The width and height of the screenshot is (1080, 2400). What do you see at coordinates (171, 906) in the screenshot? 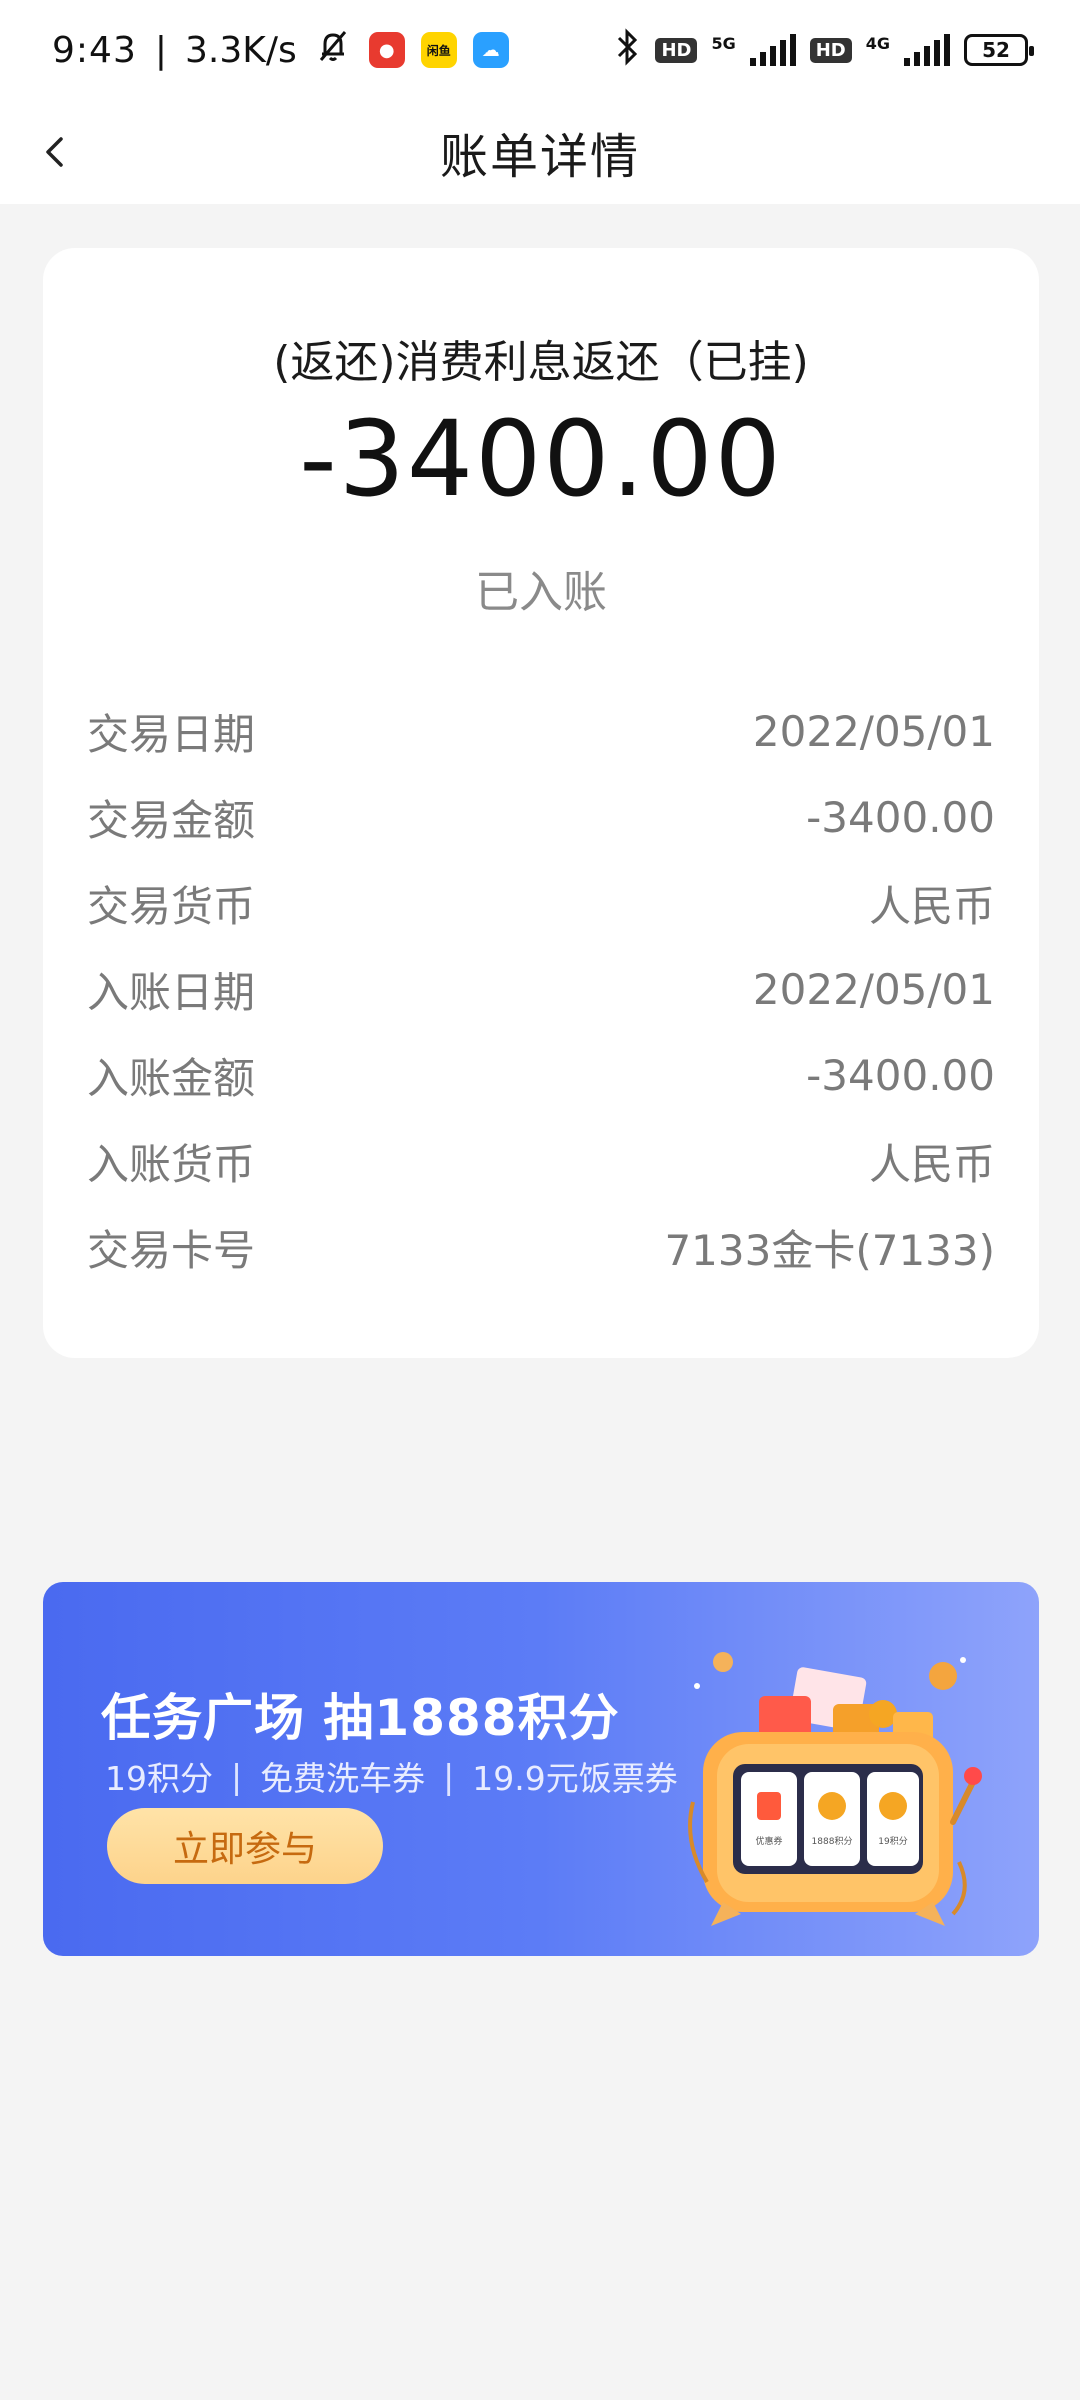
I see `row-label: 交易货币` at bounding box center [171, 906].